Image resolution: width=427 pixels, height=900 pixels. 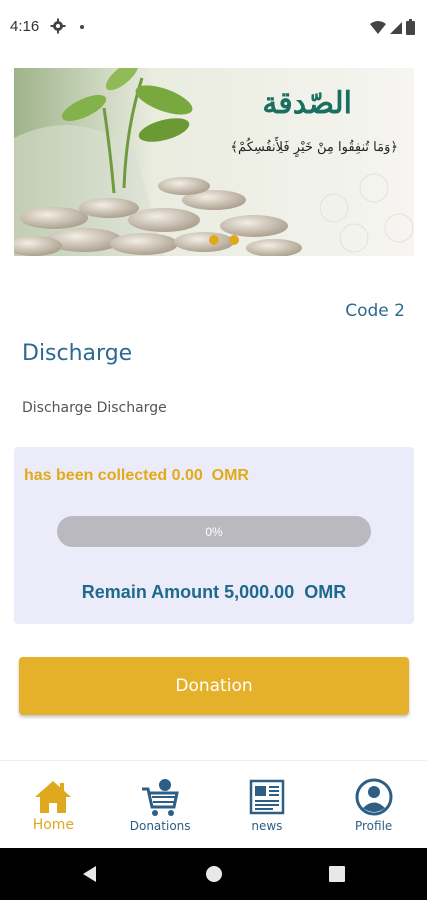 I want to click on progress-bar: 0%, so click(x=214, y=531).